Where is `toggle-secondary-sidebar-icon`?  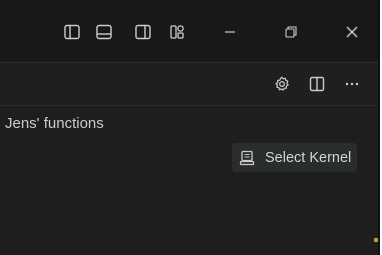
toggle-secondary-sidebar-icon is located at coordinates (143, 32).